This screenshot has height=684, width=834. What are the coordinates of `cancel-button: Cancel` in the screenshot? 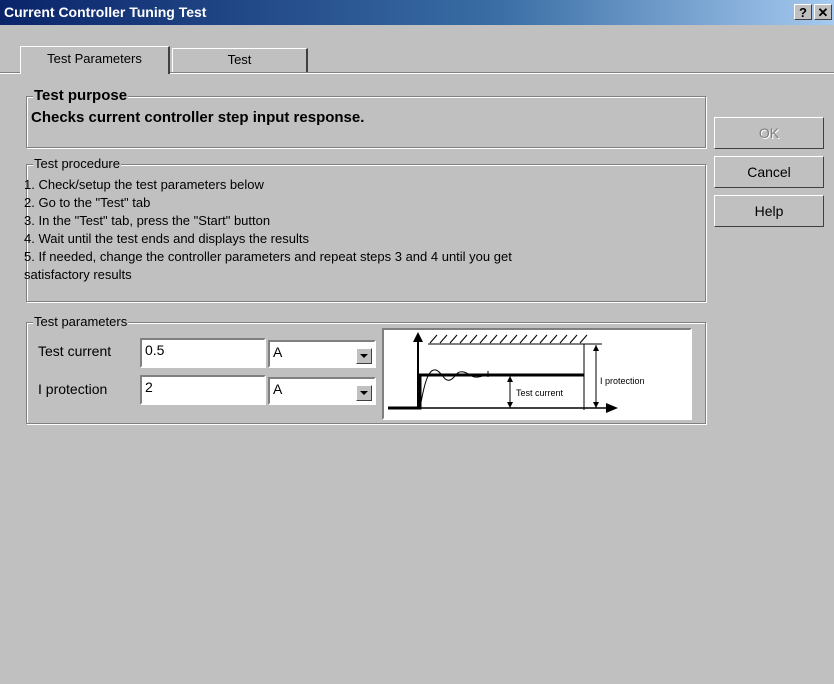 It's located at (769, 172).